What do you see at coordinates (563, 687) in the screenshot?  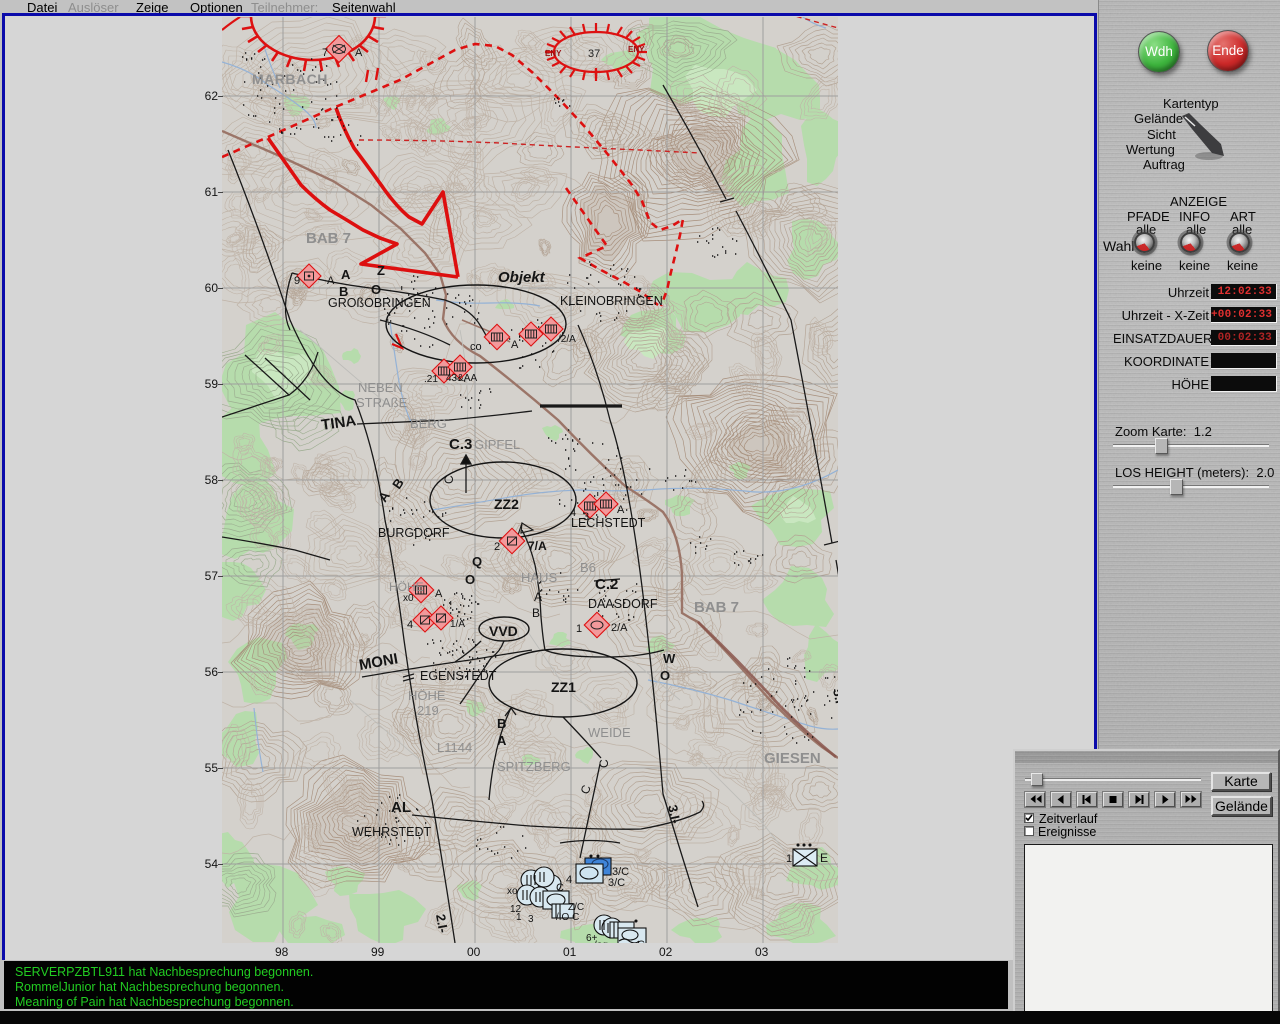 I see `svg-text: ZZ1` at bounding box center [563, 687].